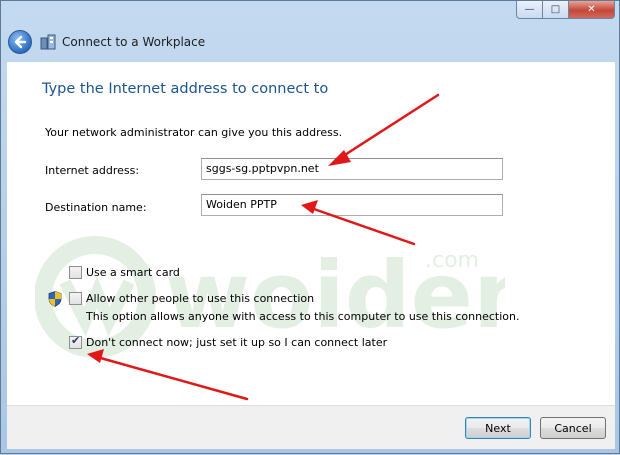 This screenshot has height=455, width=620. What do you see at coordinates (92, 170) in the screenshot?
I see `internet-address-label: Internet address:` at bounding box center [92, 170].